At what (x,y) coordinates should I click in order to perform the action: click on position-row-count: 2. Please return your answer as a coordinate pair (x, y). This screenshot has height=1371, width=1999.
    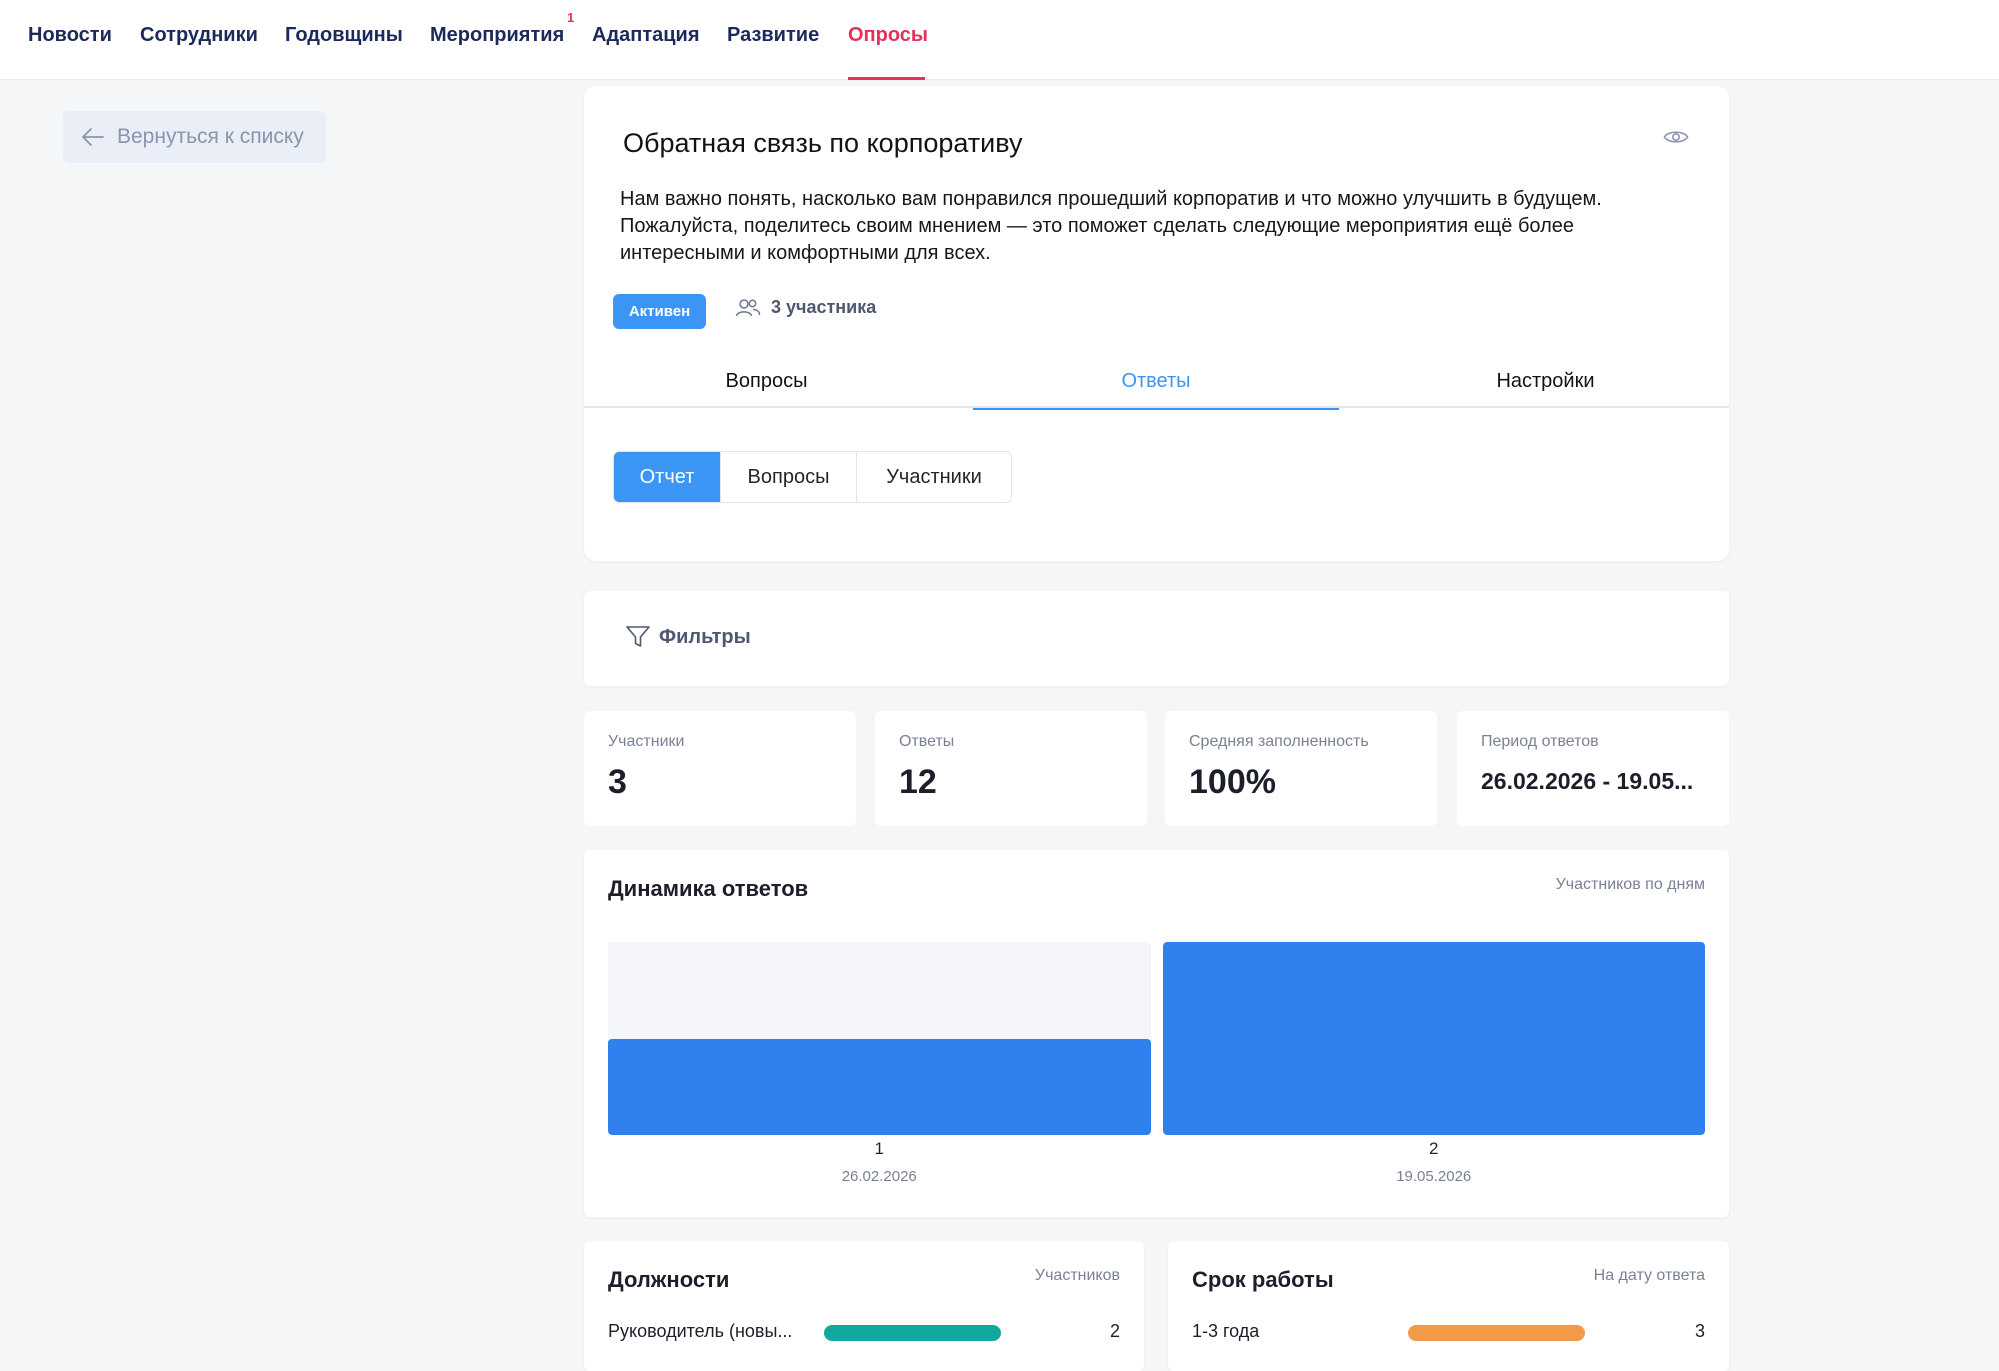
    Looking at the image, I should click on (1114, 1331).